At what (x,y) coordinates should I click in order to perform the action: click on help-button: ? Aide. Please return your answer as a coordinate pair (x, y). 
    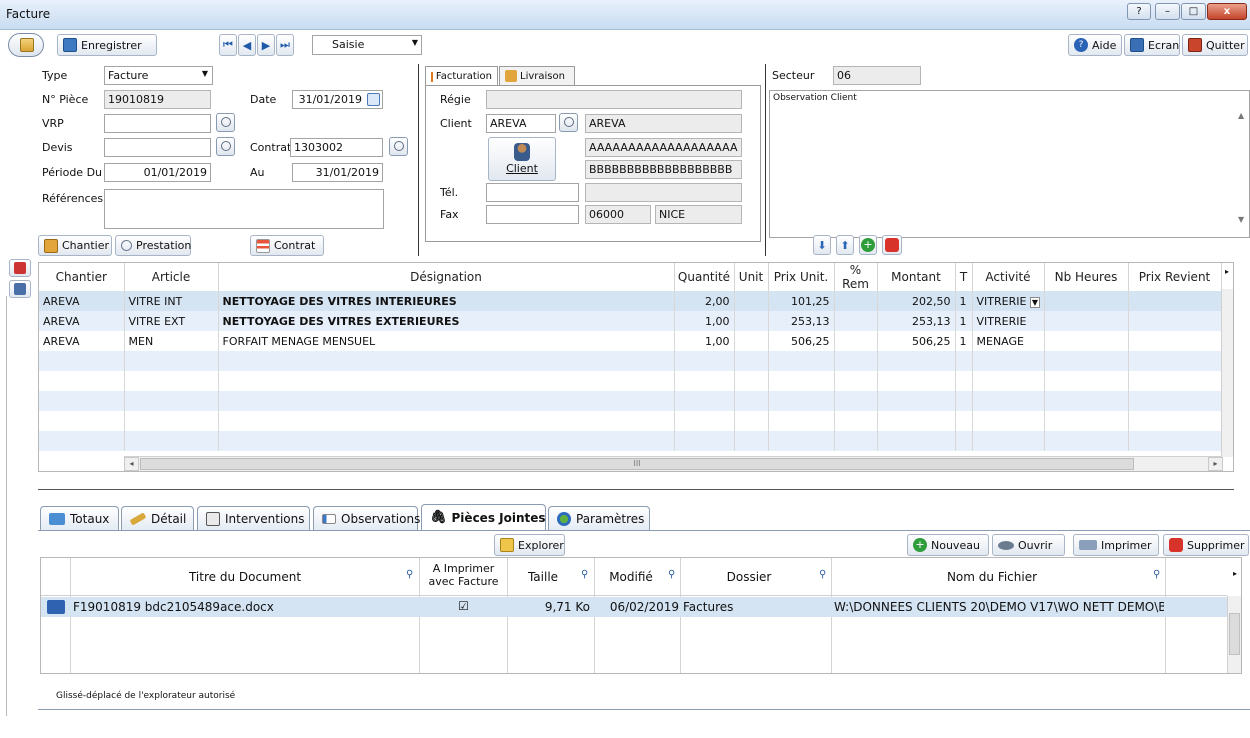
    Looking at the image, I should click on (1095, 45).